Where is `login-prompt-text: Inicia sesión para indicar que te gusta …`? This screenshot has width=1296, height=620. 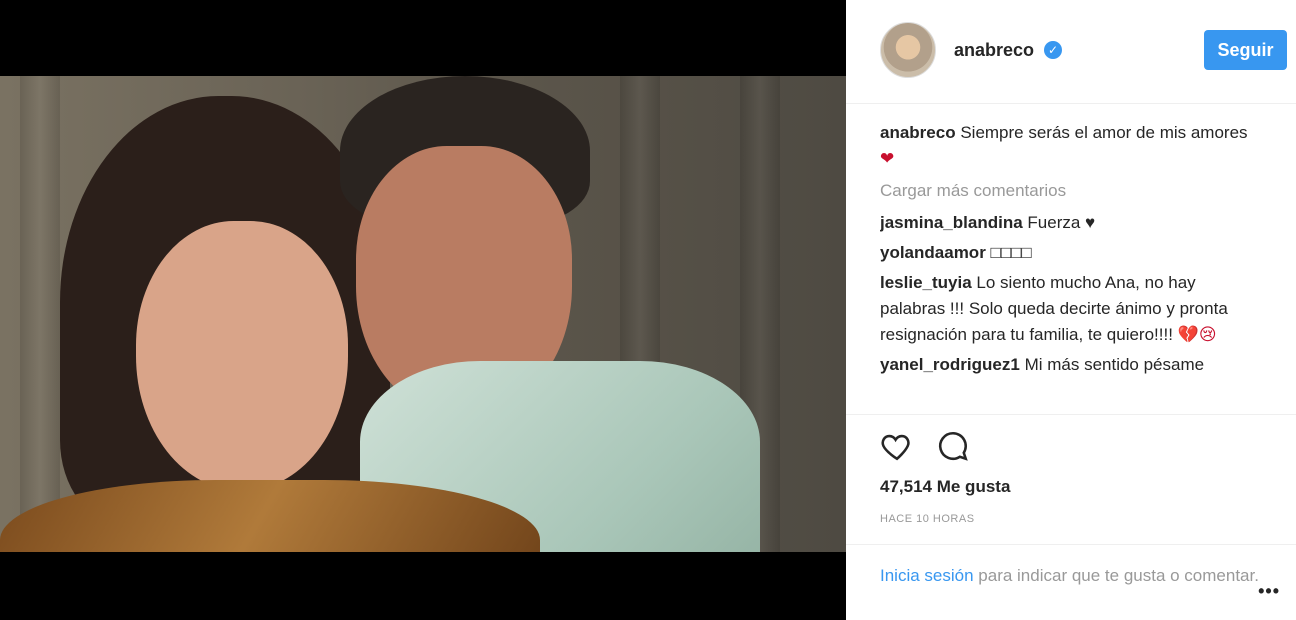 login-prompt-text: Inicia sesión para indicar que te gusta … is located at coordinates (1070, 576).